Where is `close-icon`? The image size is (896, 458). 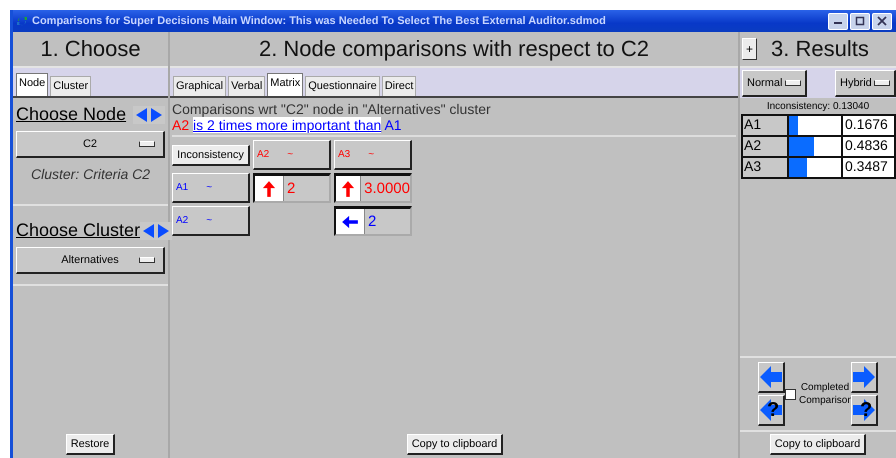 close-icon is located at coordinates (882, 21).